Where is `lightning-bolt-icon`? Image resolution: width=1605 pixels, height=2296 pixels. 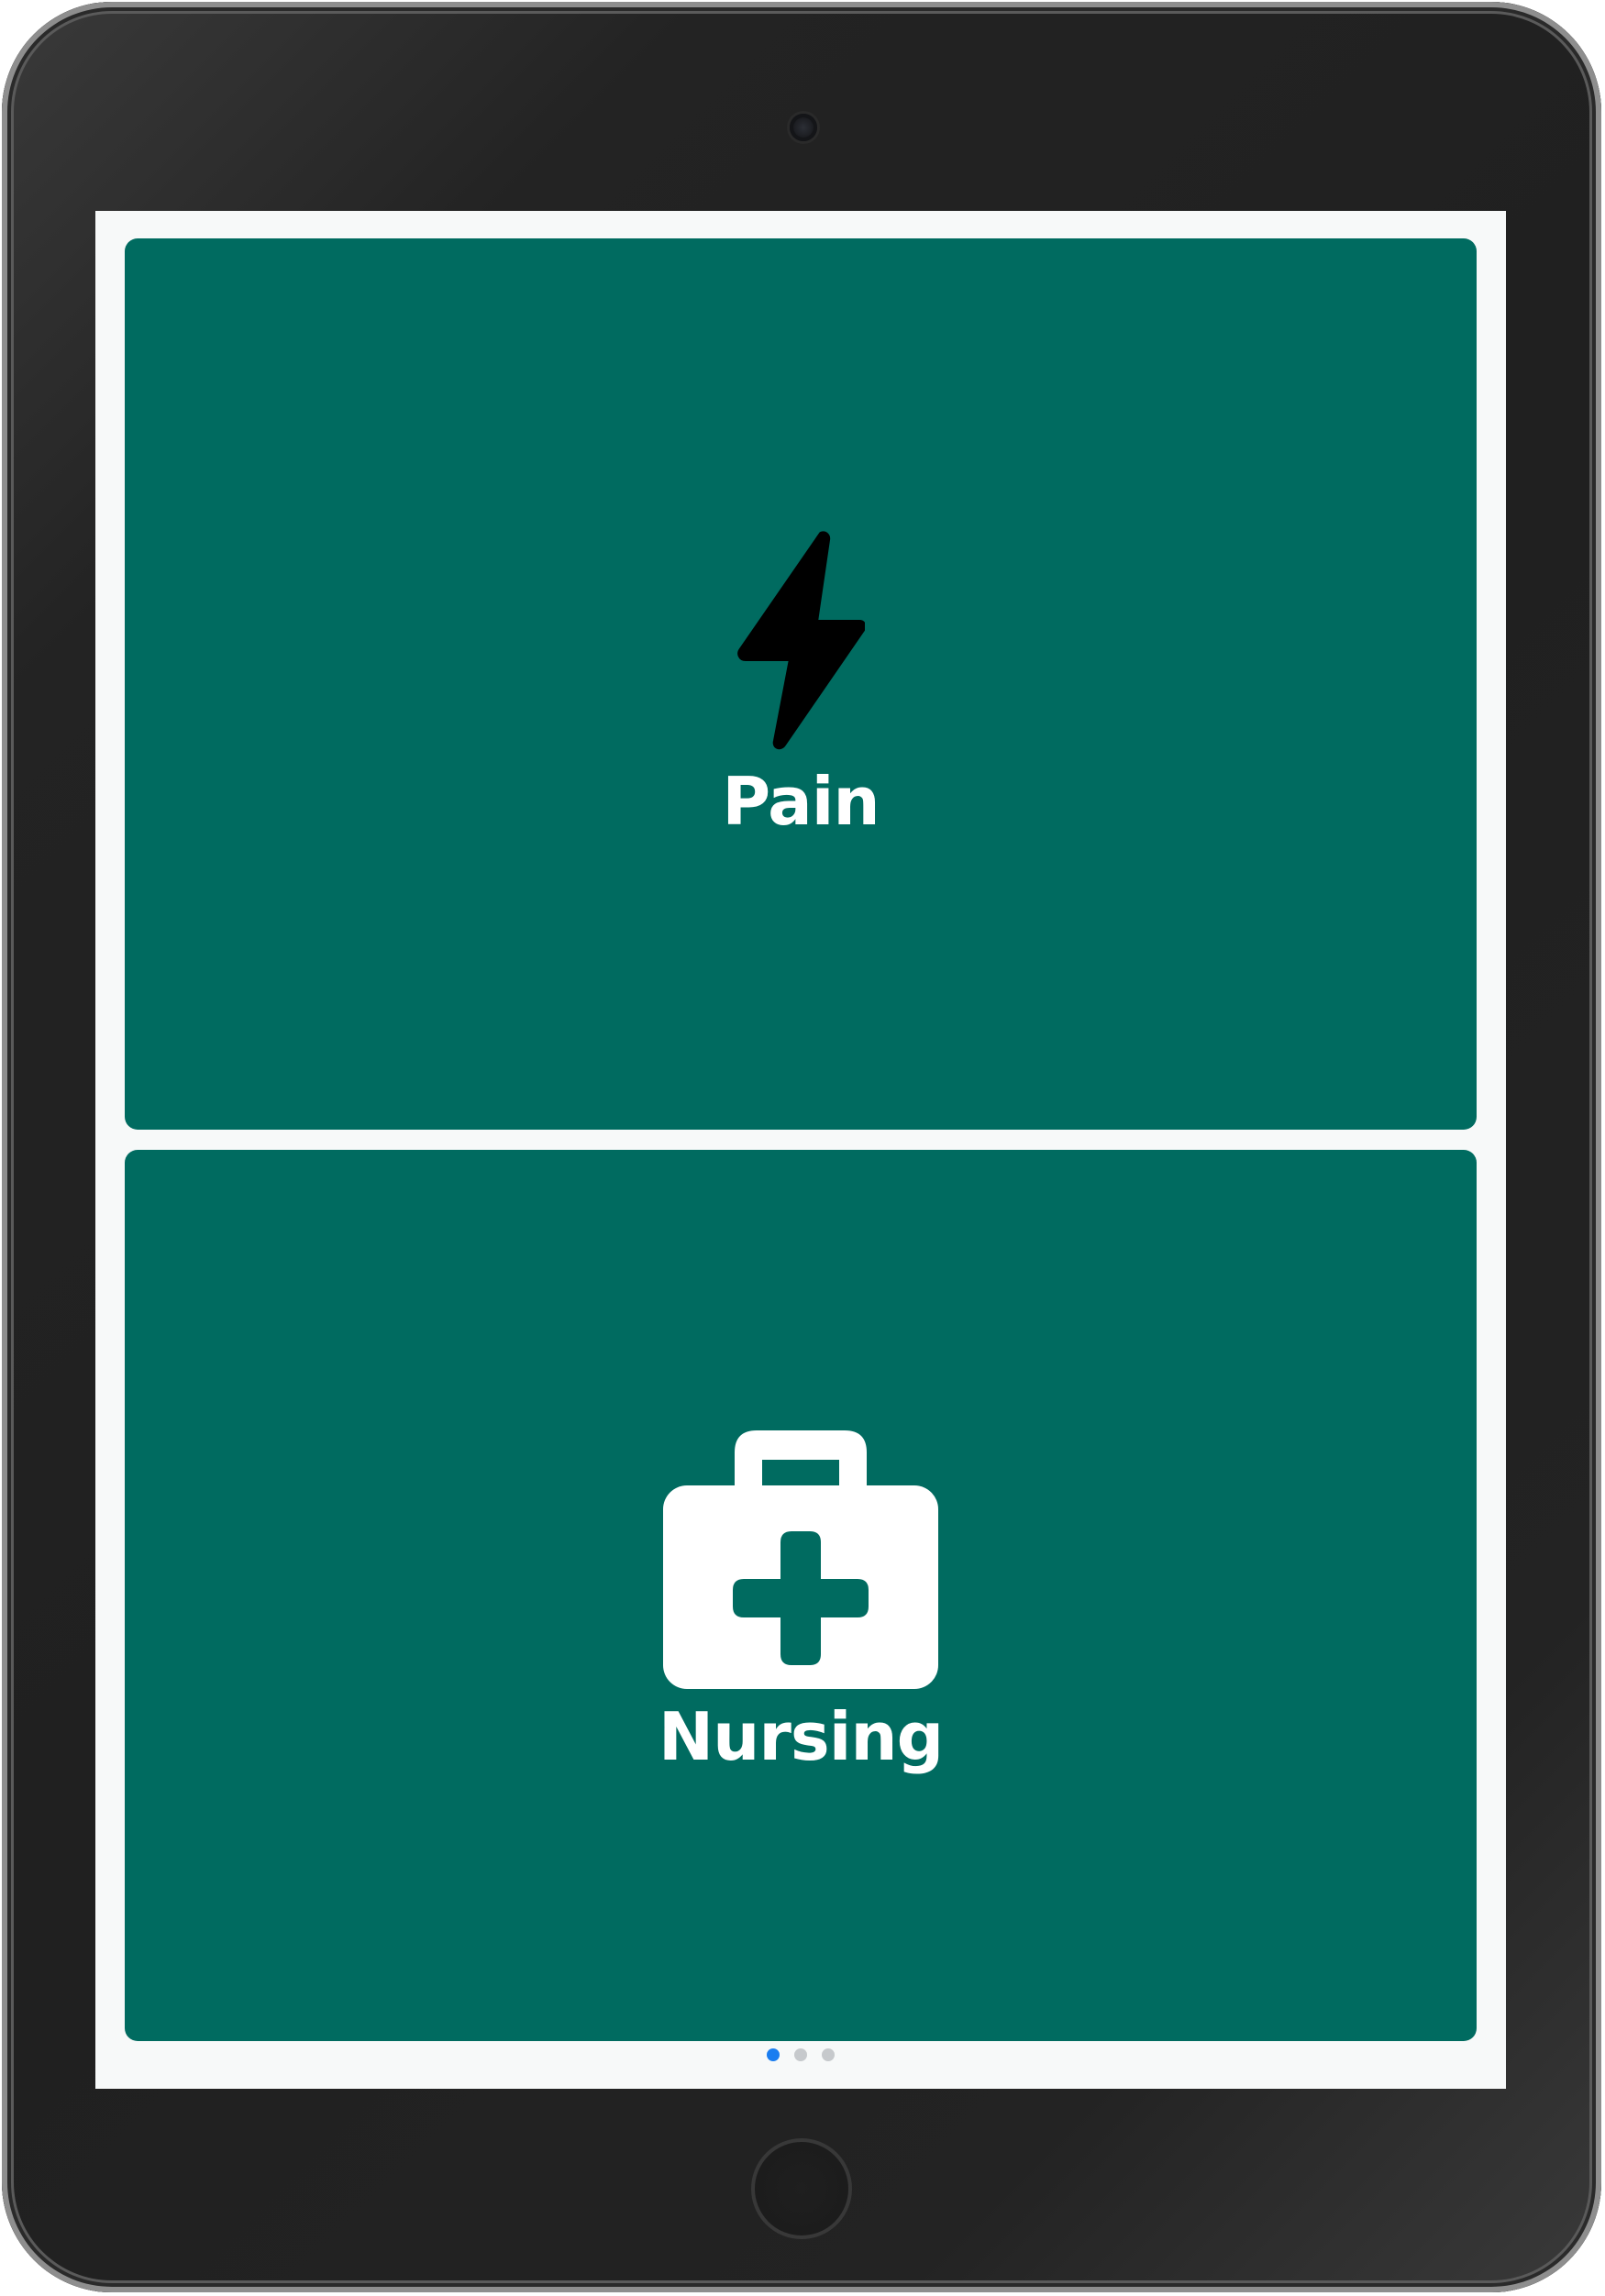
lightning-bolt-icon is located at coordinates (801, 640).